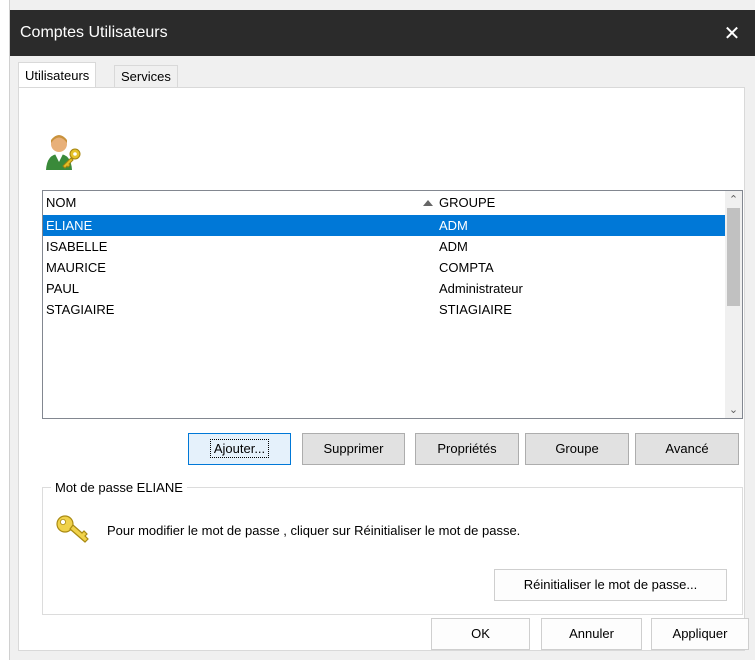 Image resolution: width=755 pixels, height=660 pixels. Describe the element at coordinates (577, 449) in the screenshot. I see `group-button: Groupe` at that location.